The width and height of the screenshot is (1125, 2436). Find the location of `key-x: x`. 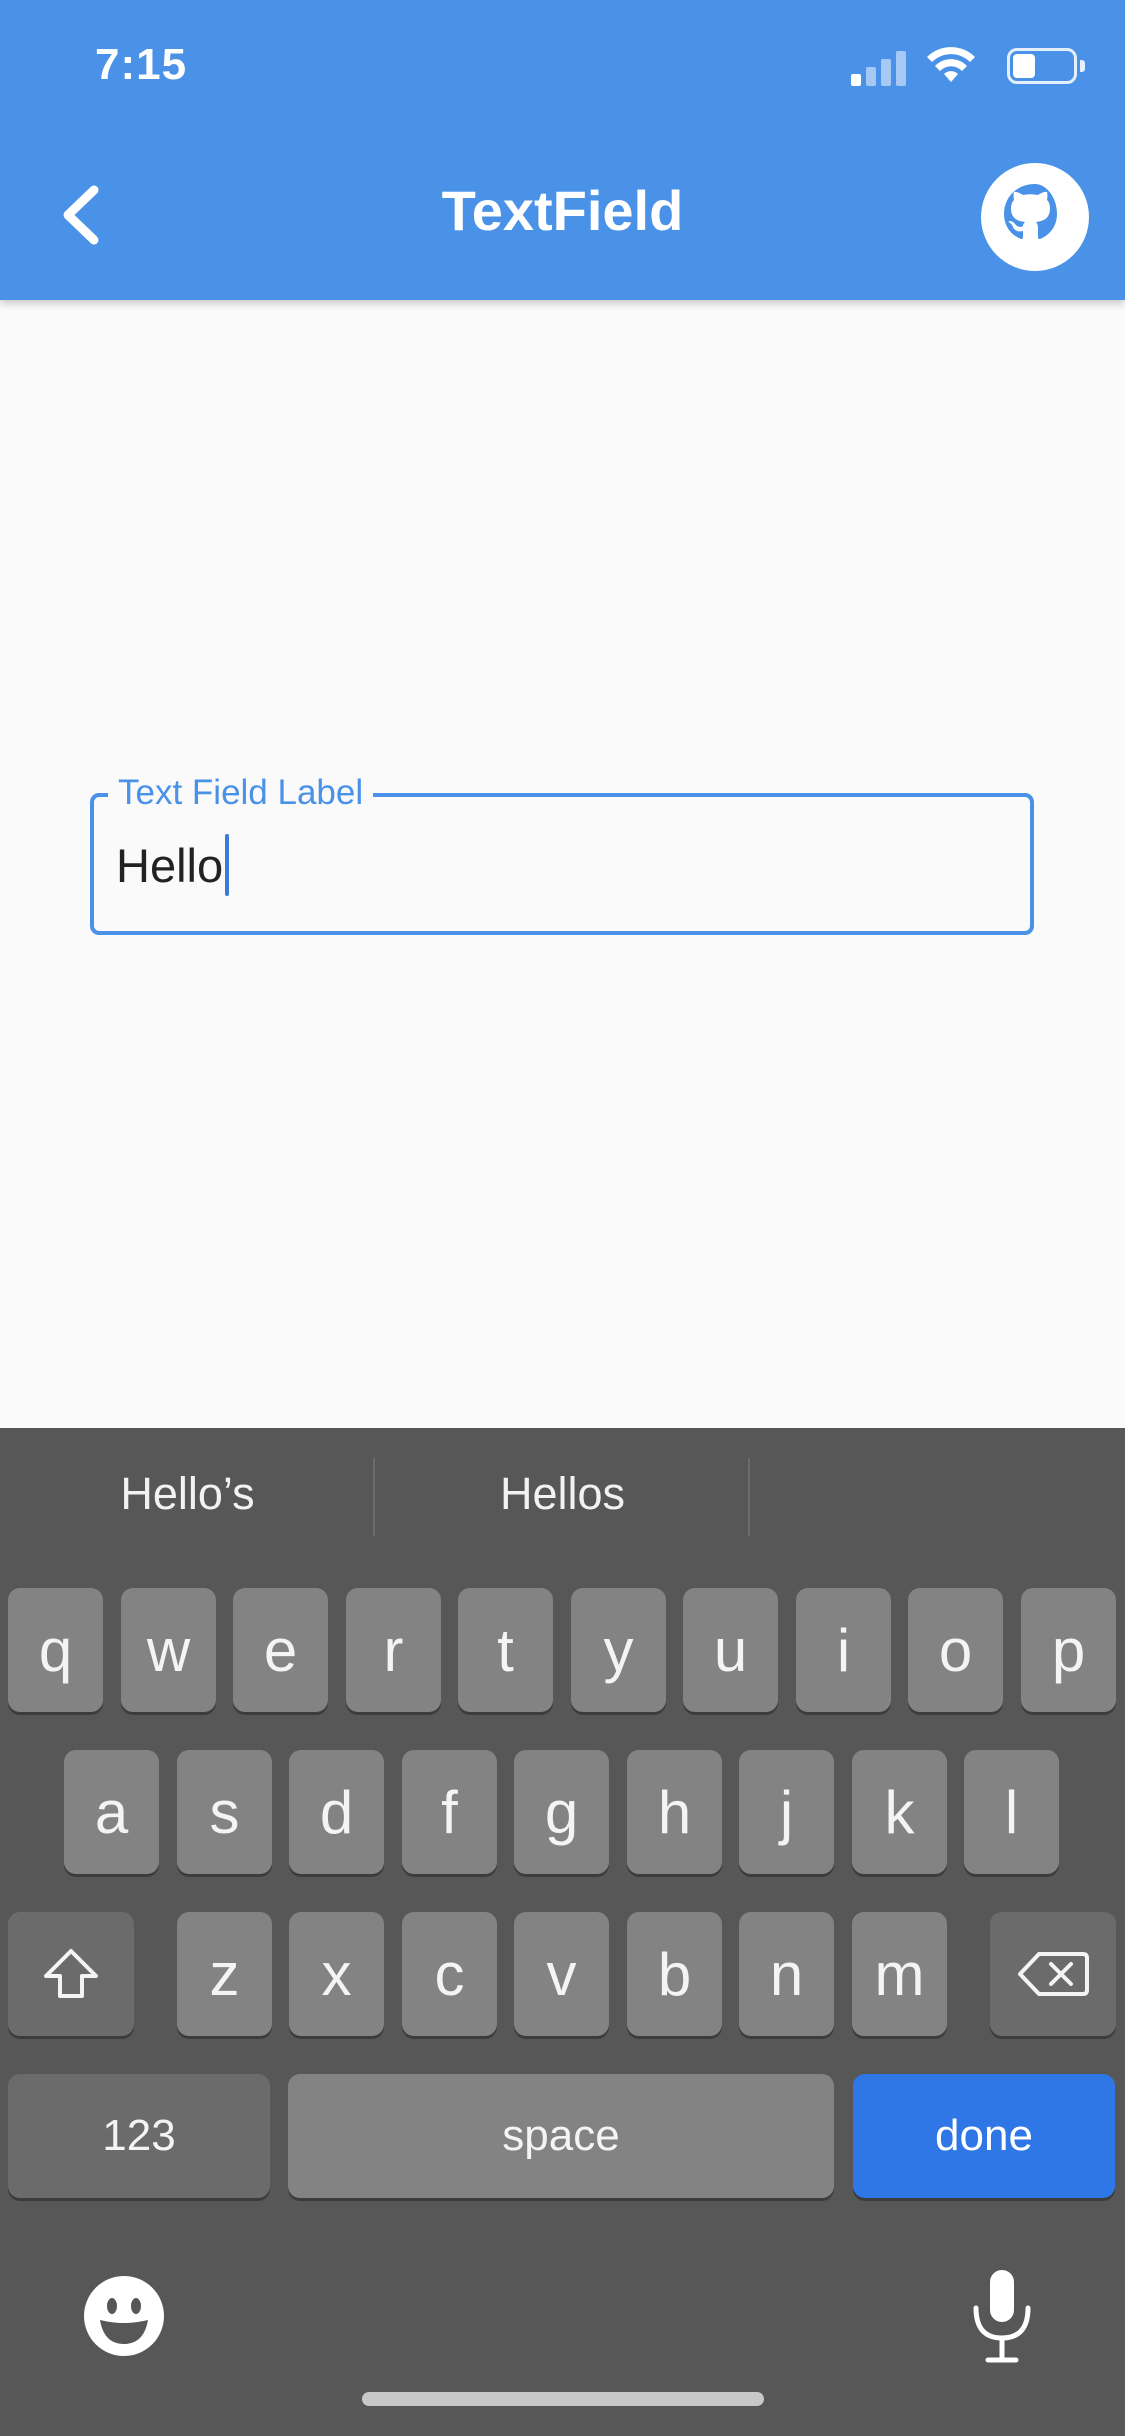

key-x: x is located at coordinates (336, 1974).